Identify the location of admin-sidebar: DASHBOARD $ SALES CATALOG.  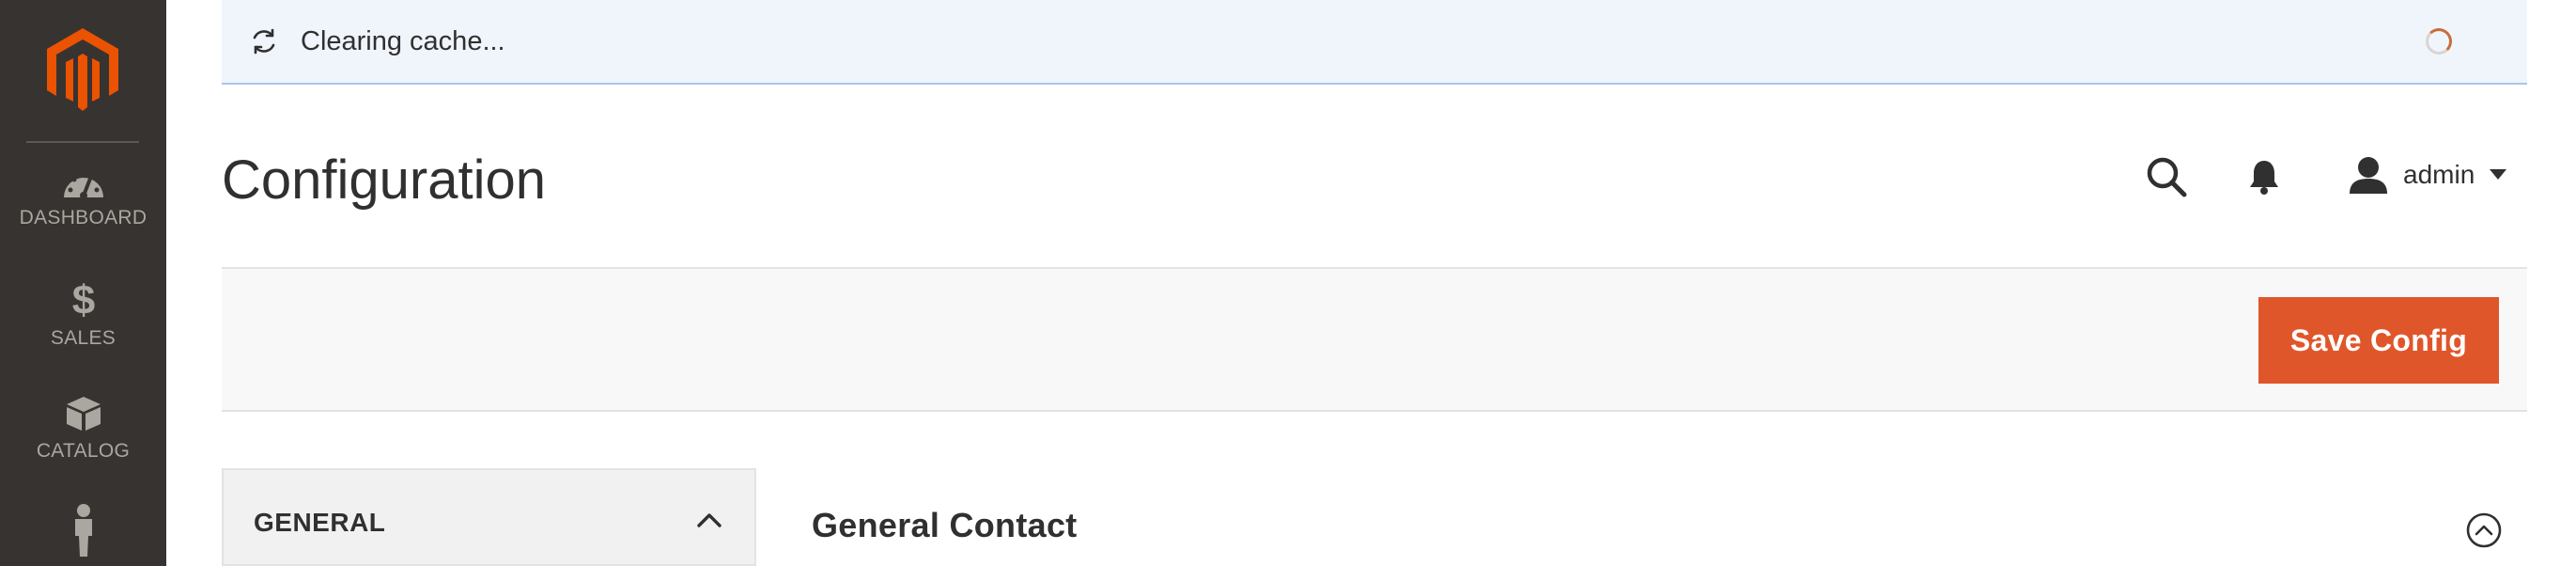
(83, 283).